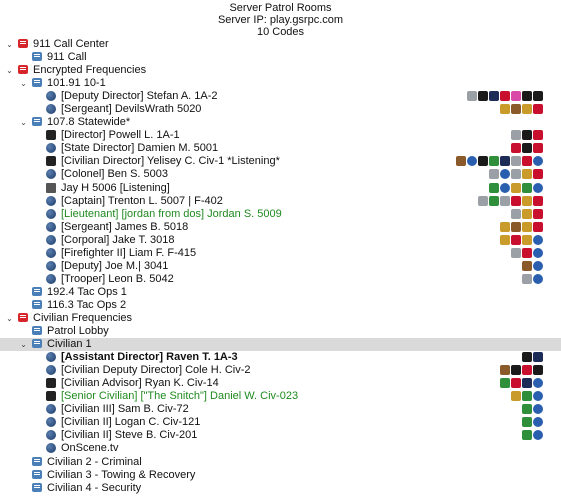 This screenshot has height=500, width=561. Describe the element at coordinates (87, 304) in the screenshot. I see `channel-name: 116.3 Tac Ops 2` at that location.